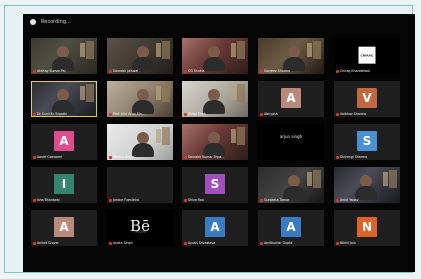 Image resolution: width=421 pixels, height=279 pixels. Describe the element at coordinates (215, 114) in the screenshot. I see `participant-name: Shilpi Shah` at that location.